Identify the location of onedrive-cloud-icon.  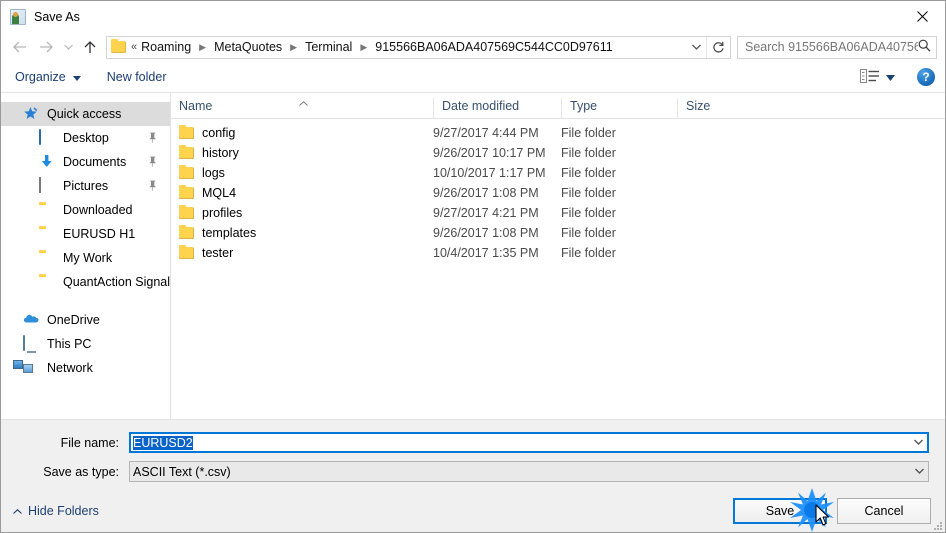
(31, 320).